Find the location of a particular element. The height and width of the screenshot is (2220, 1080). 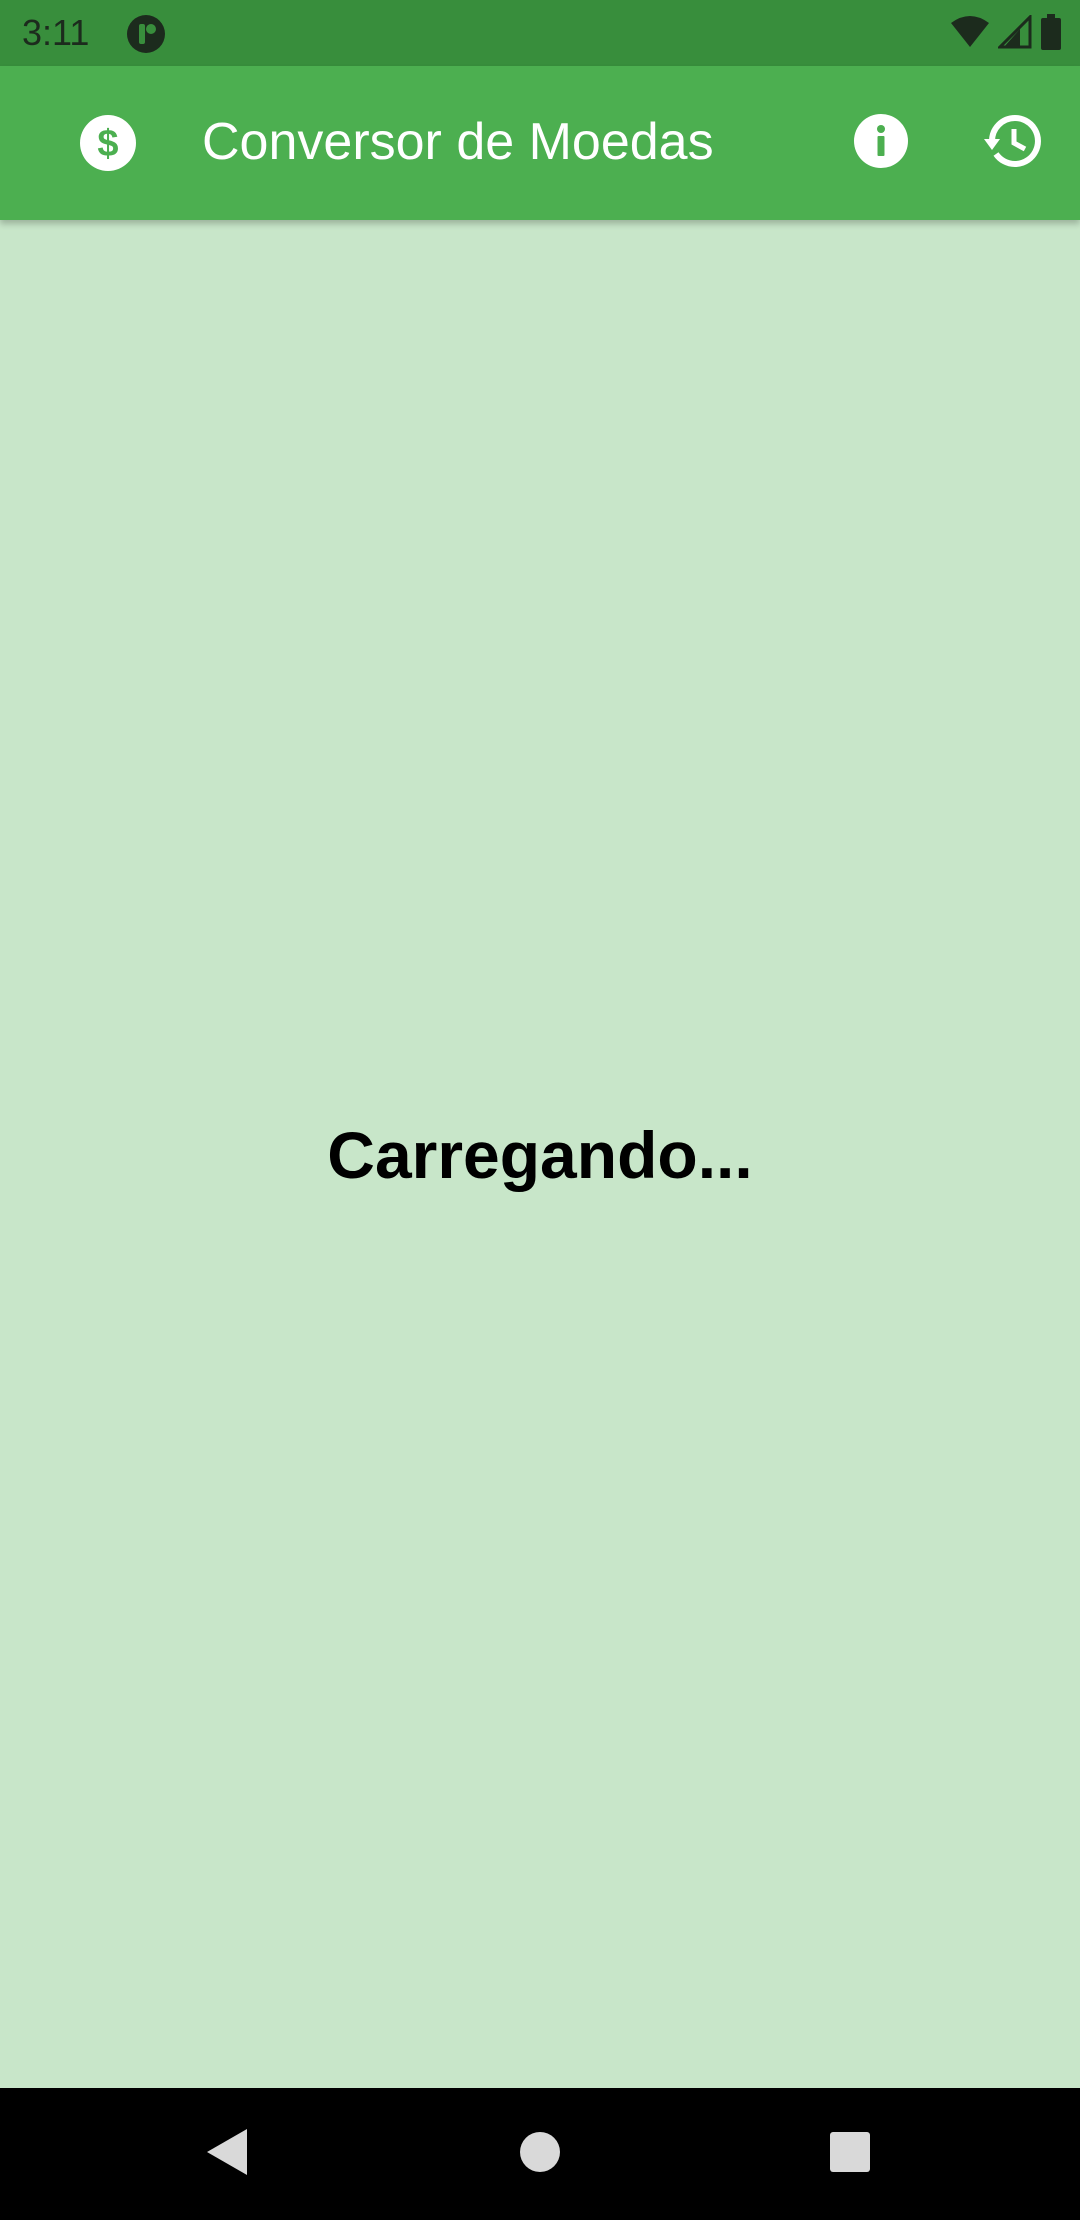

app-title: Conversor de Moedas is located at coordinates (458, 142).